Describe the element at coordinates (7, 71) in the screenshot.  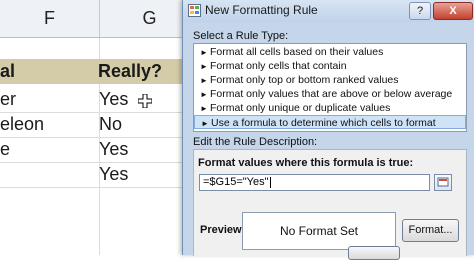
I see `header-cell-f: al` at that location.